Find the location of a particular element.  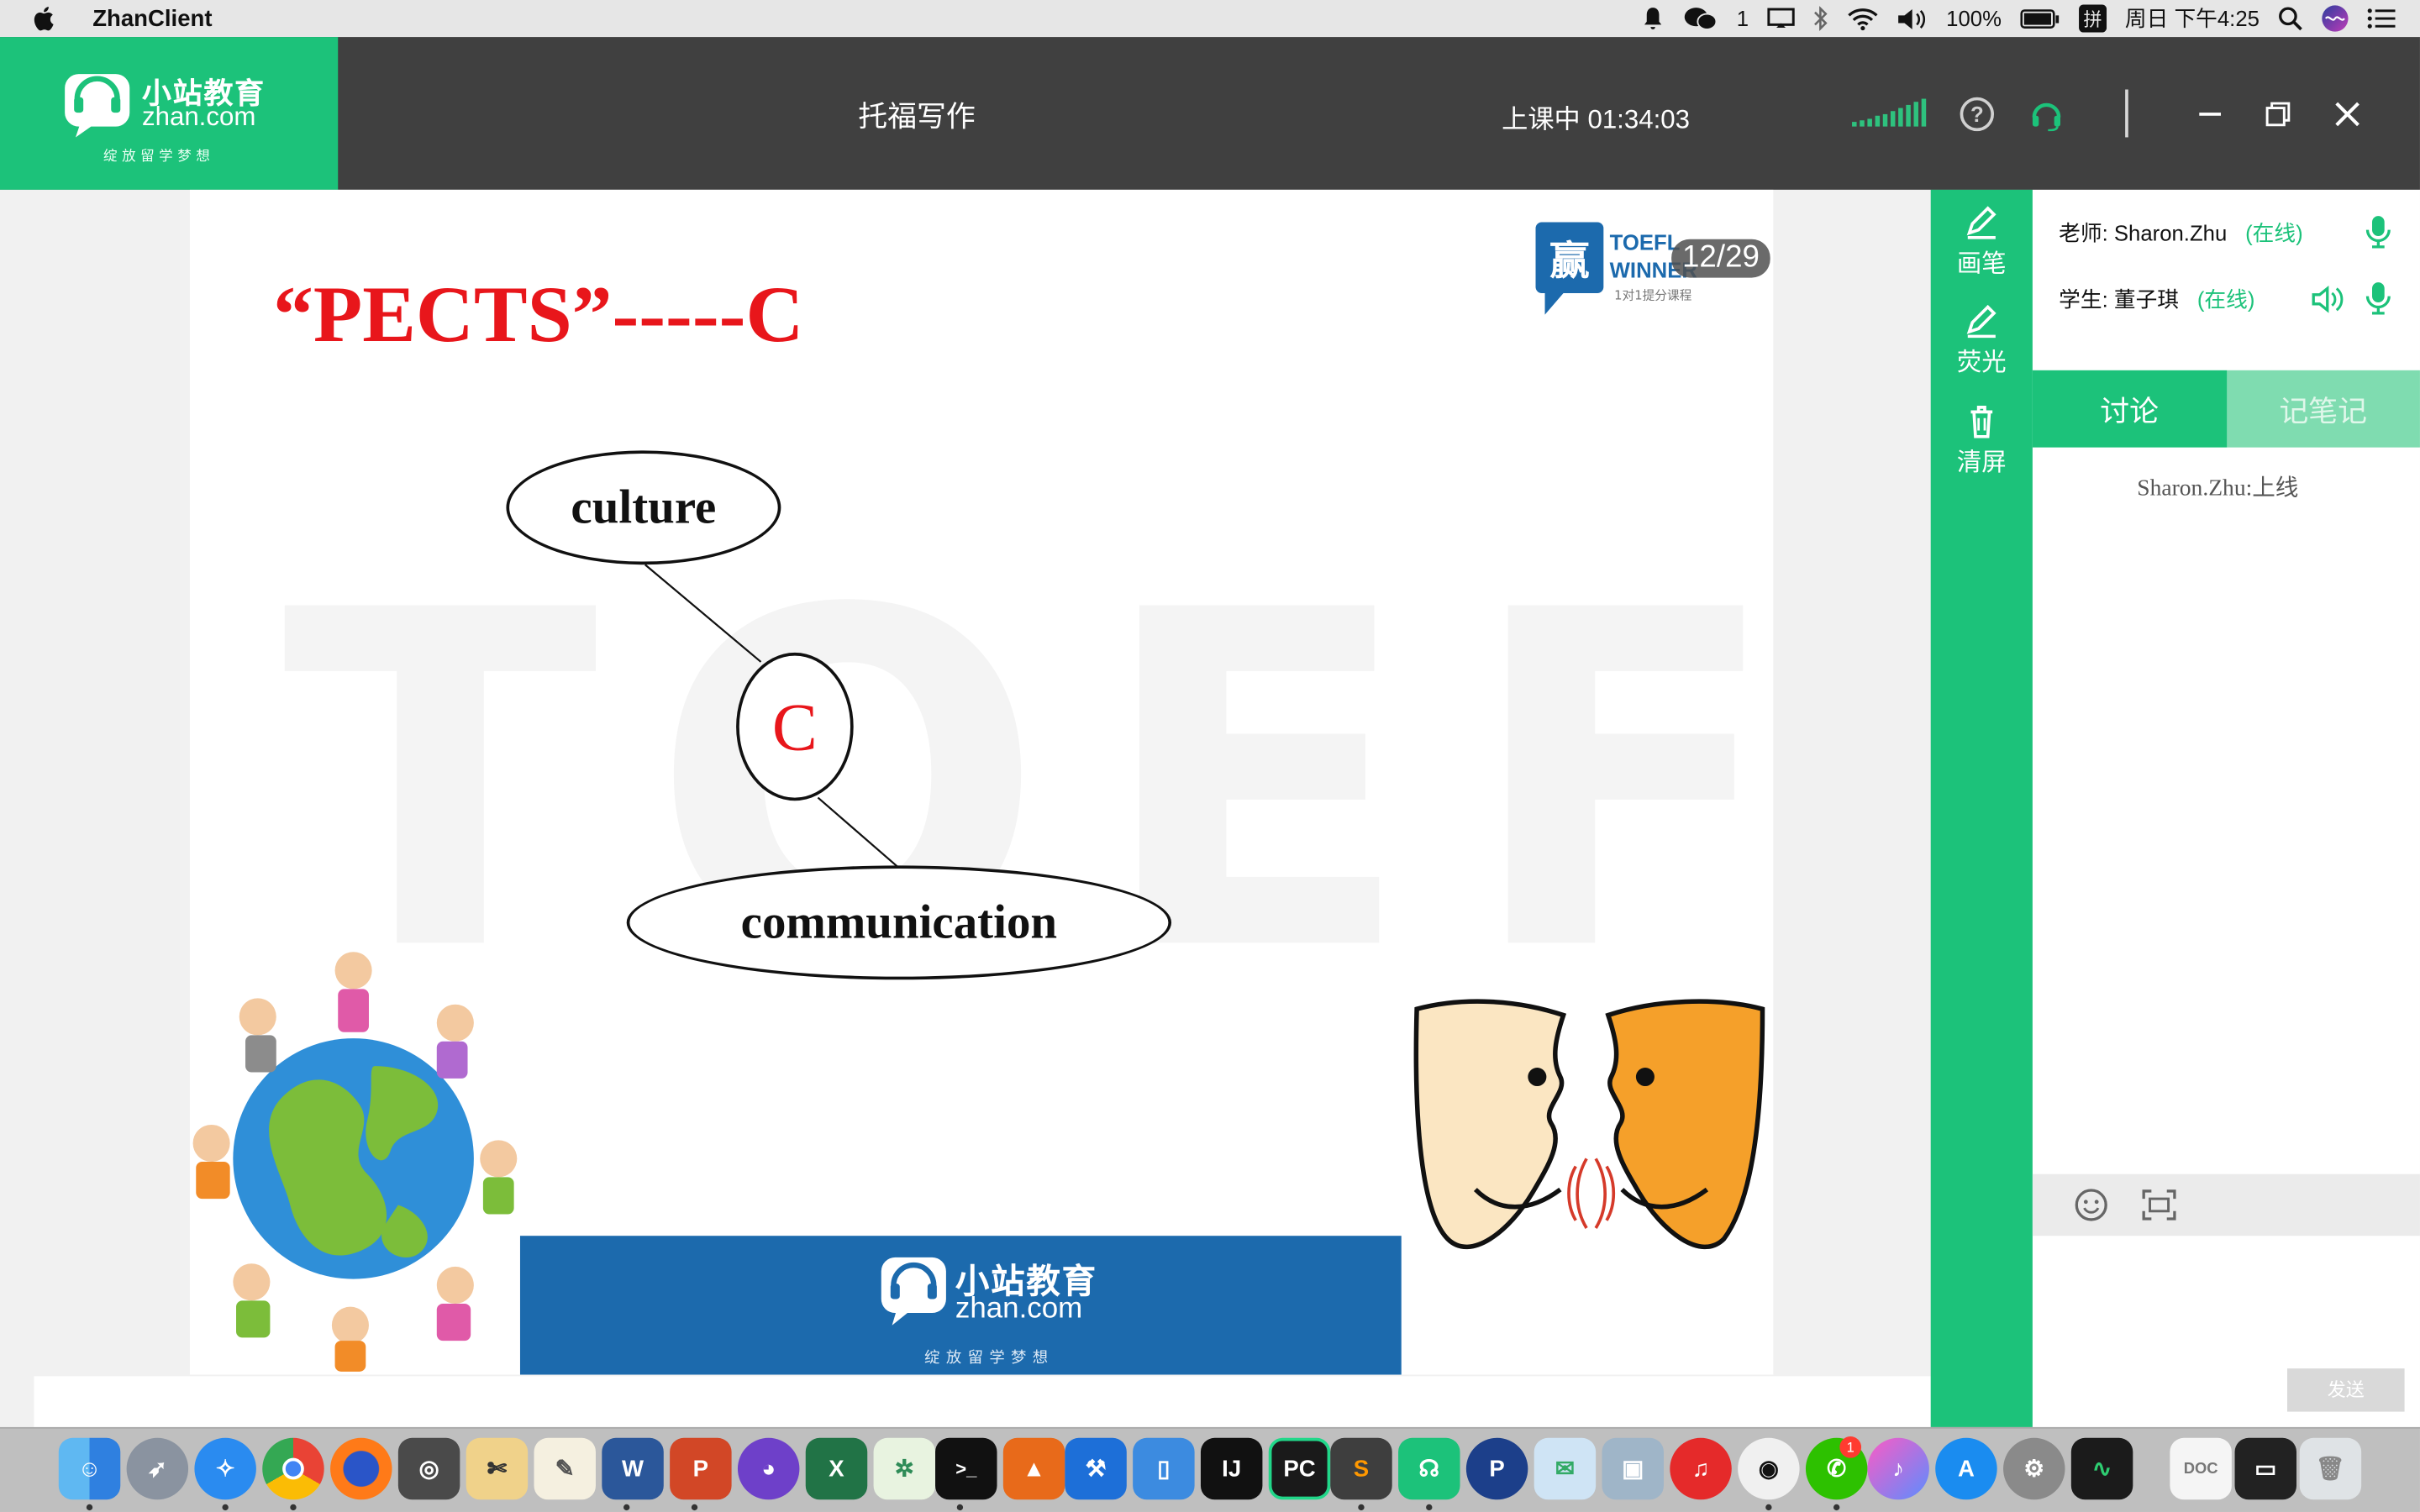

course-title: 托福写作 is located at coordinates (917, 118).